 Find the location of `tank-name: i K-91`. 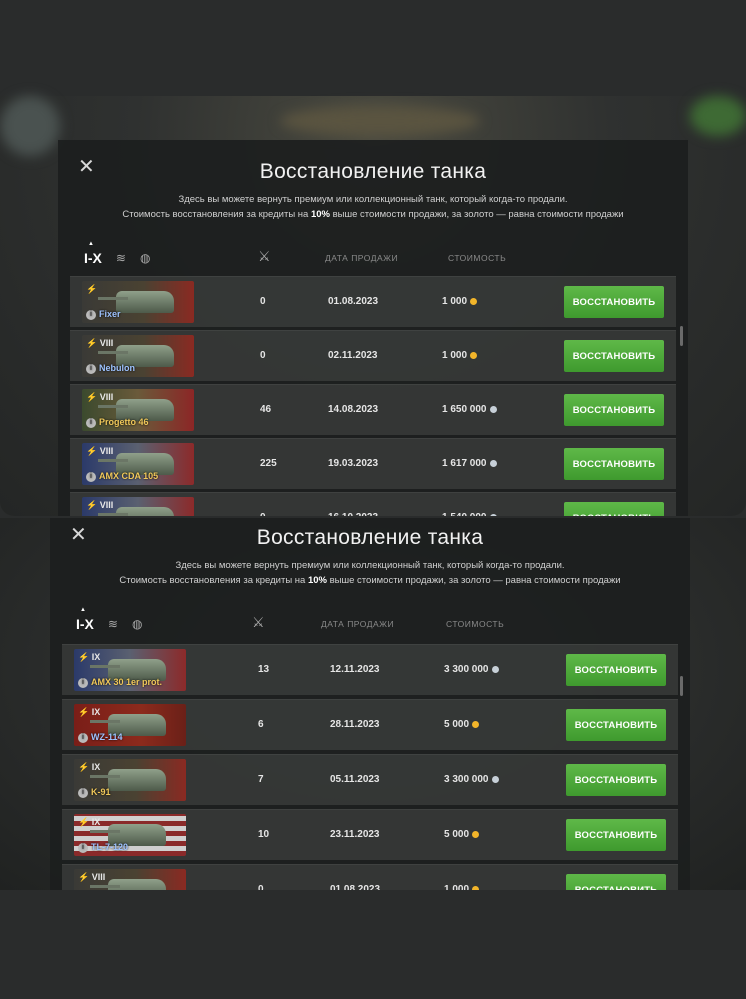

tank-name: i K-91 is located at coordinates (94, 792).